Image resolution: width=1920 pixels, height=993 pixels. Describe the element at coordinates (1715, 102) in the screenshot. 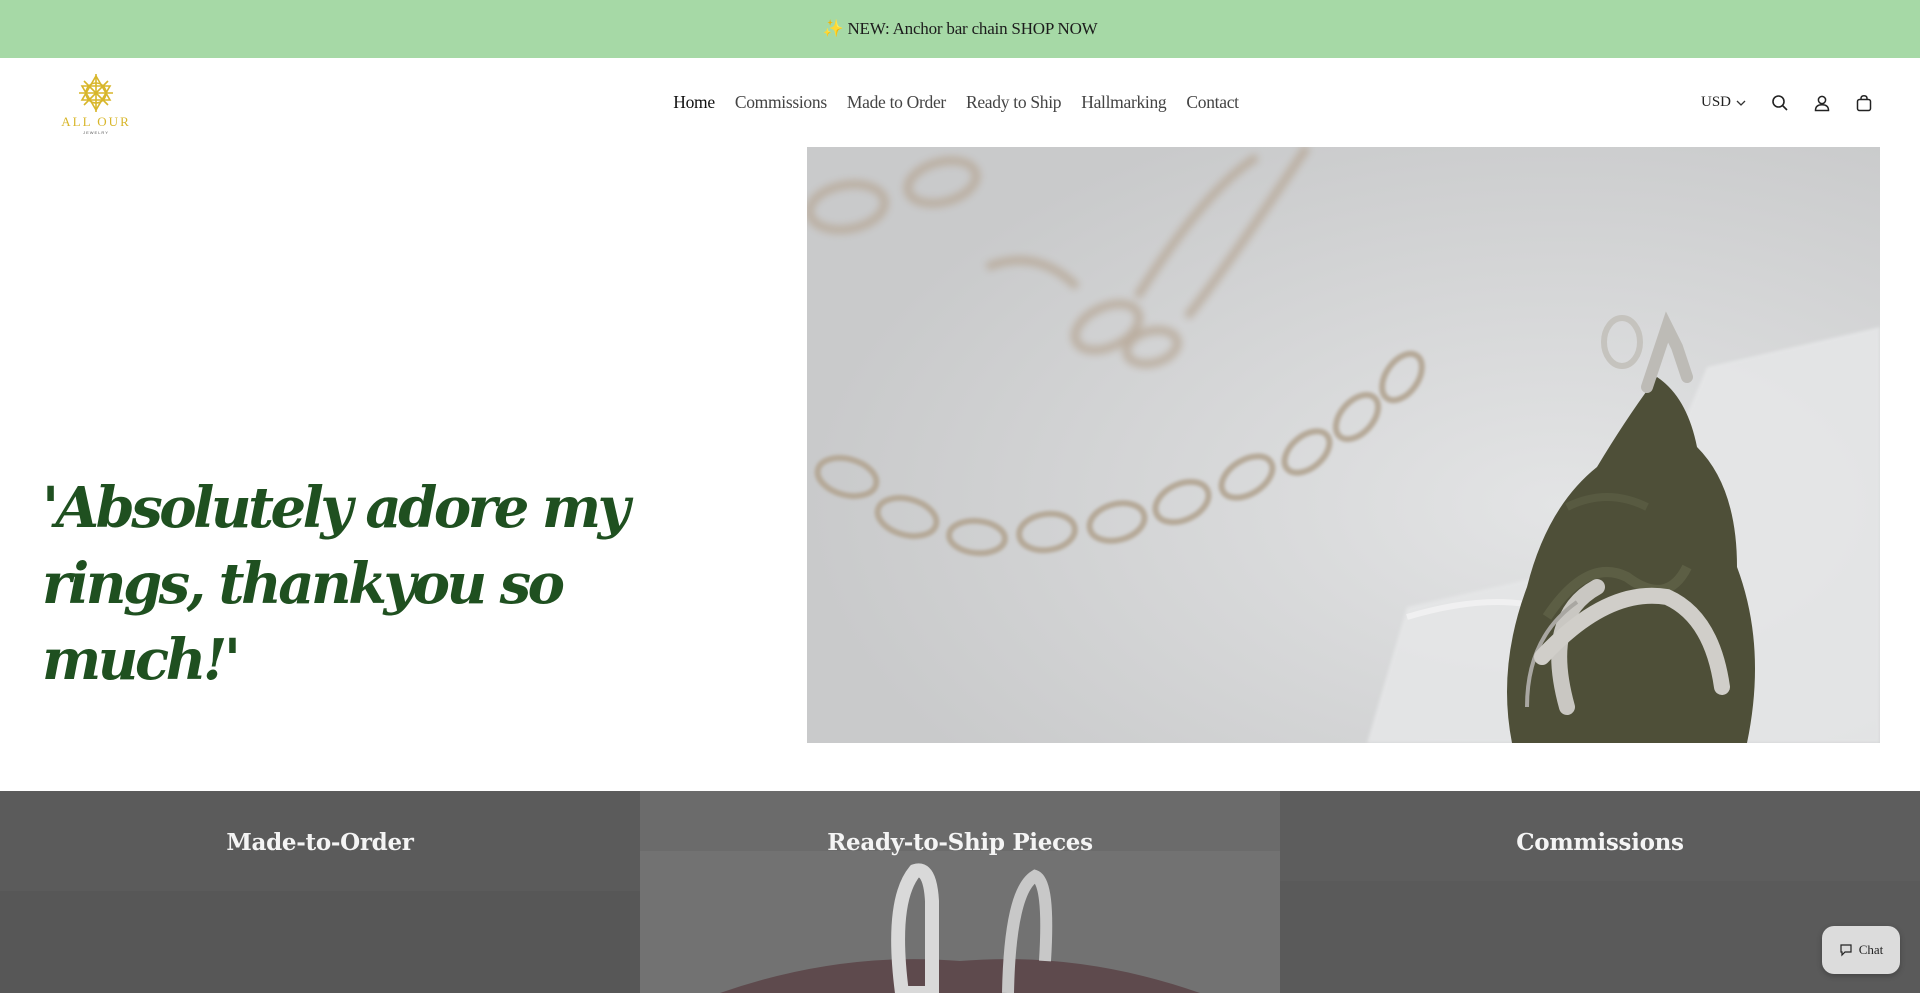

I see `currency-label: USD` at that location.